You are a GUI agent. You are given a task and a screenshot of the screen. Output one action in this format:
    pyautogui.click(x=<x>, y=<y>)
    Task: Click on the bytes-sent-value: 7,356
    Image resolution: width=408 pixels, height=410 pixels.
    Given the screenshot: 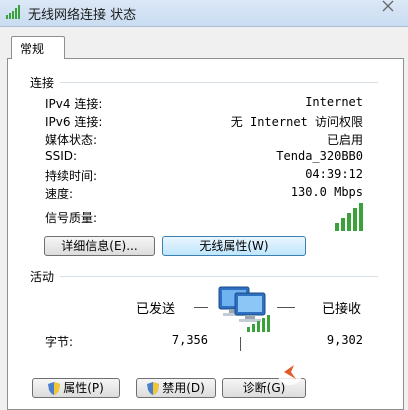 What is the action you would take?
    pyautogui.click(x=189, y=340)
    